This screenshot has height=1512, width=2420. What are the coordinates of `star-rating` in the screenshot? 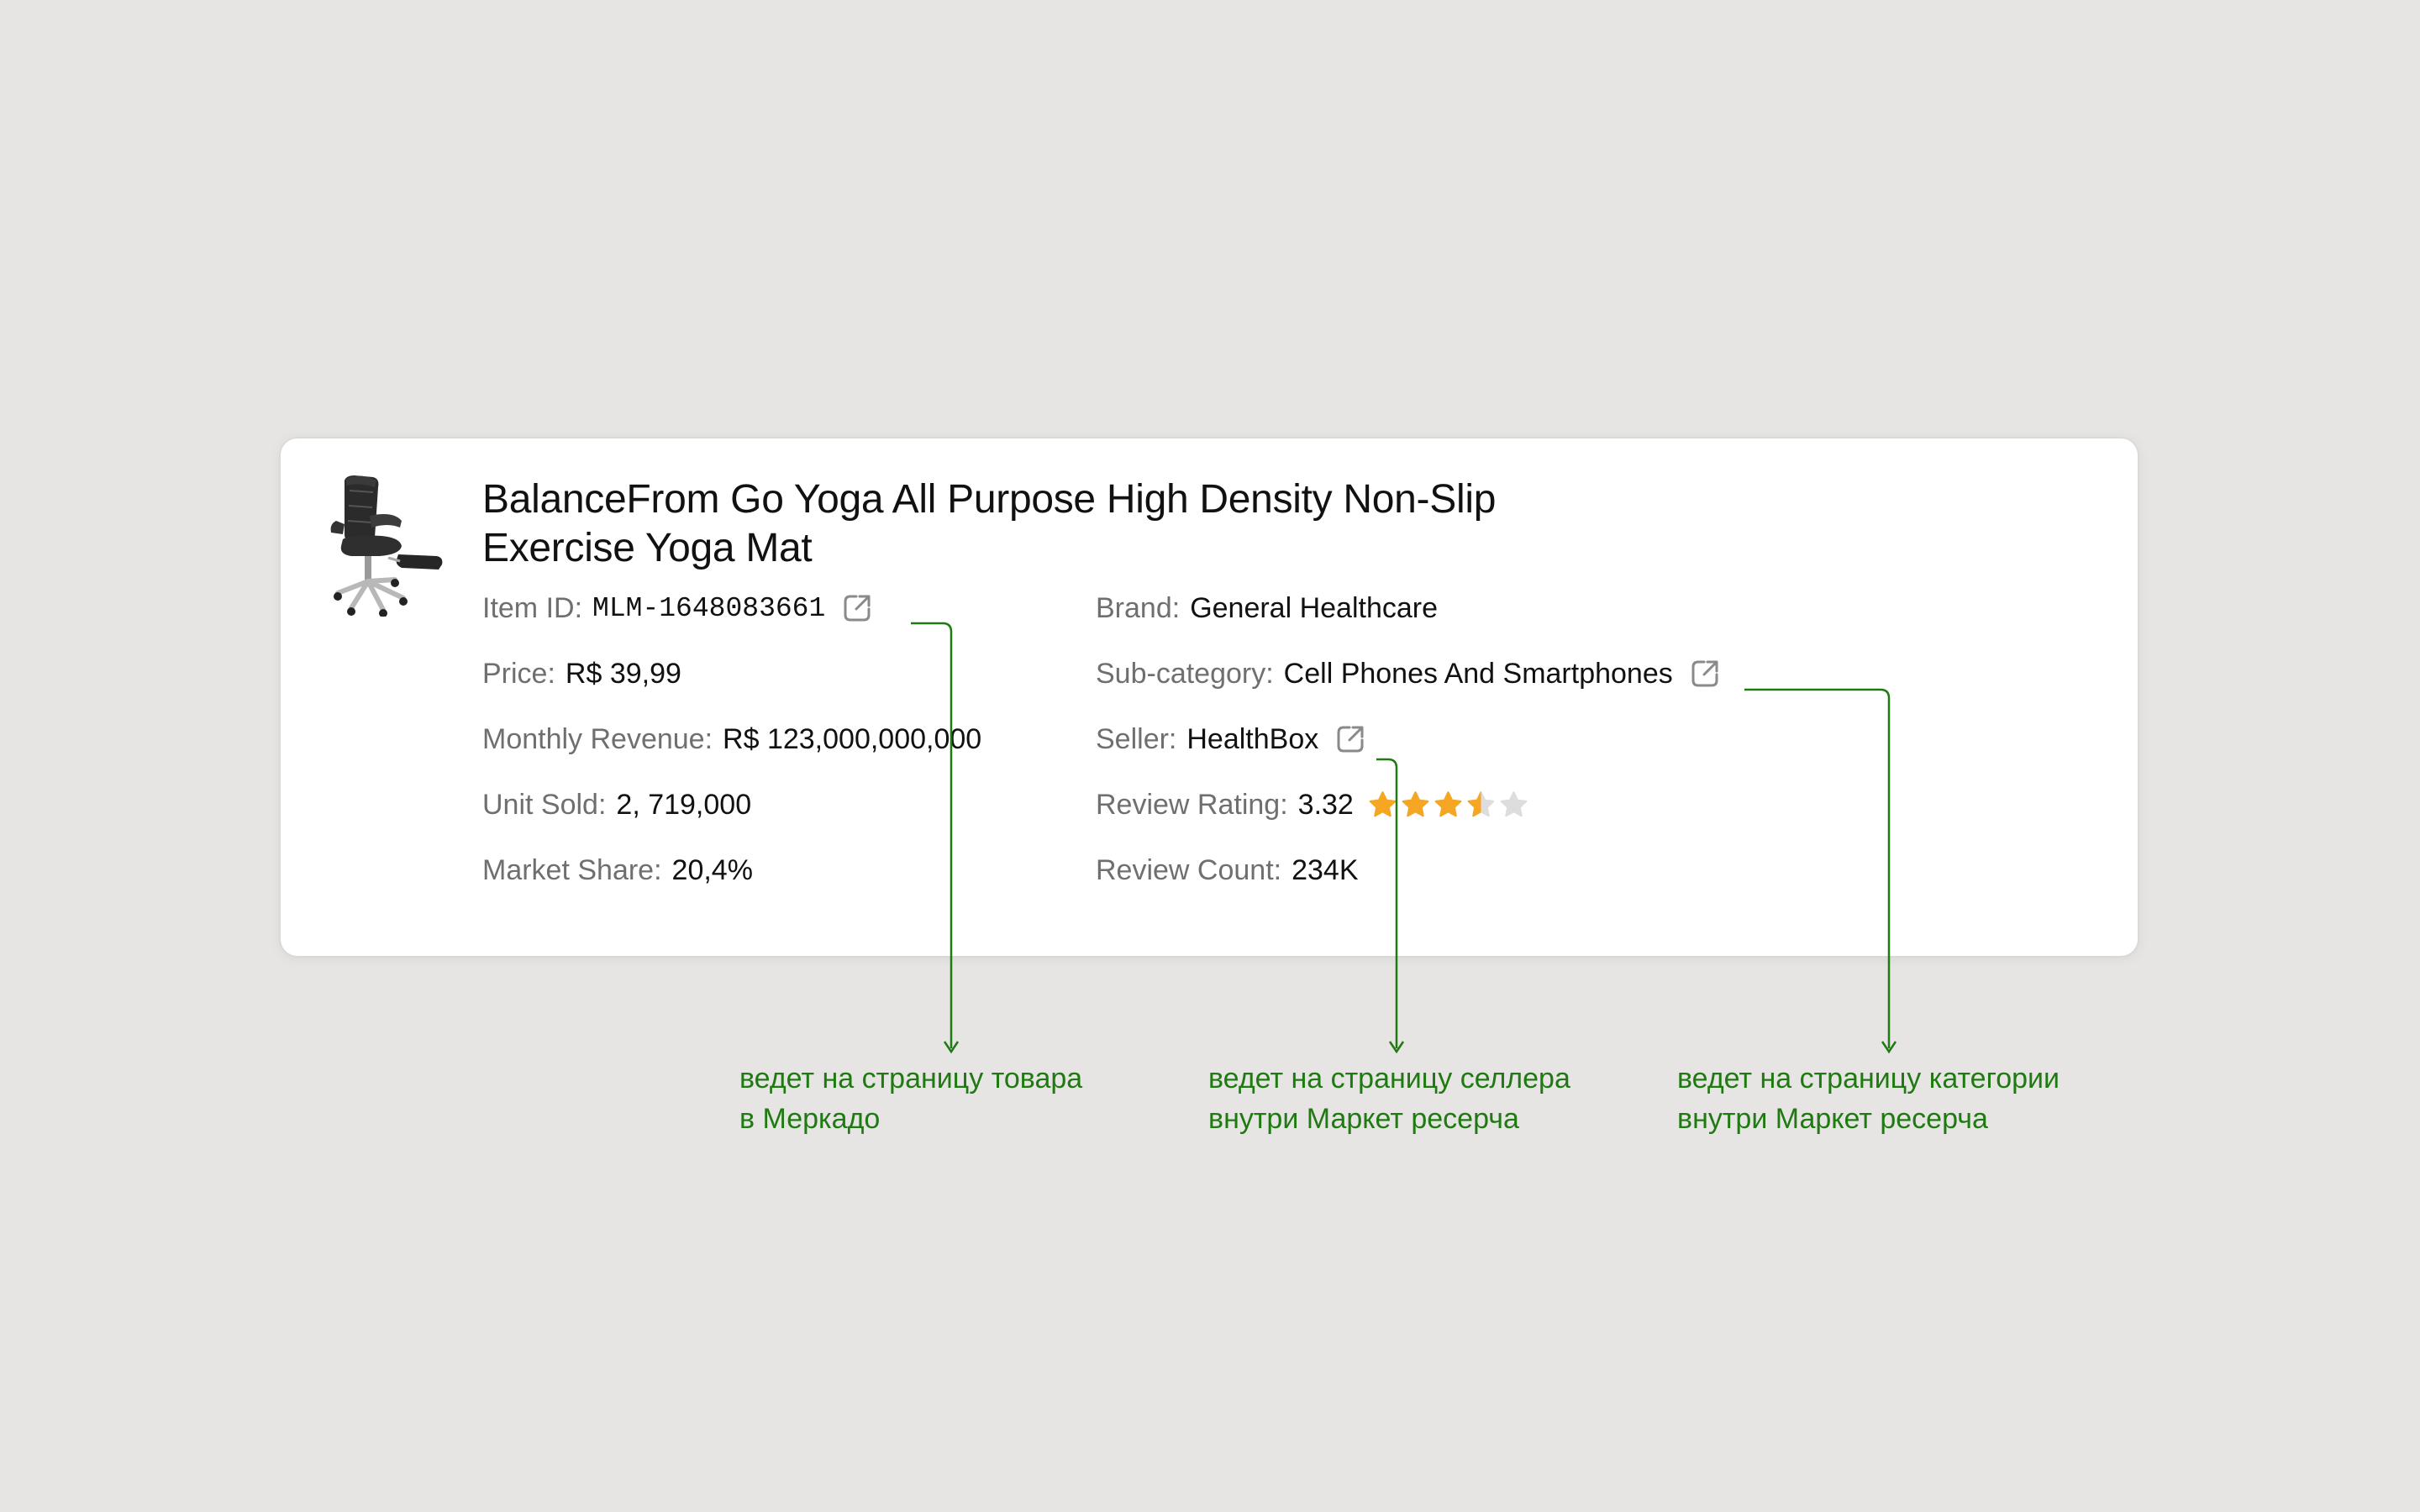 It's located at (1448, 805).